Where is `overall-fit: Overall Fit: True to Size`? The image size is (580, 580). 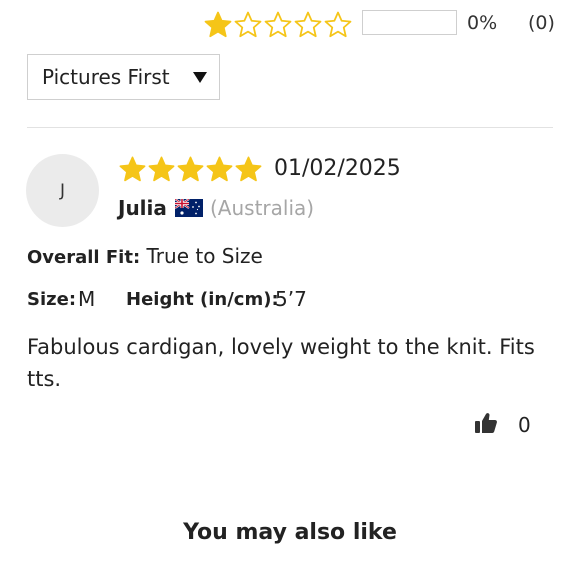
overall-fit: Overall Fit: True to Size is located at coordinates (145, 256).